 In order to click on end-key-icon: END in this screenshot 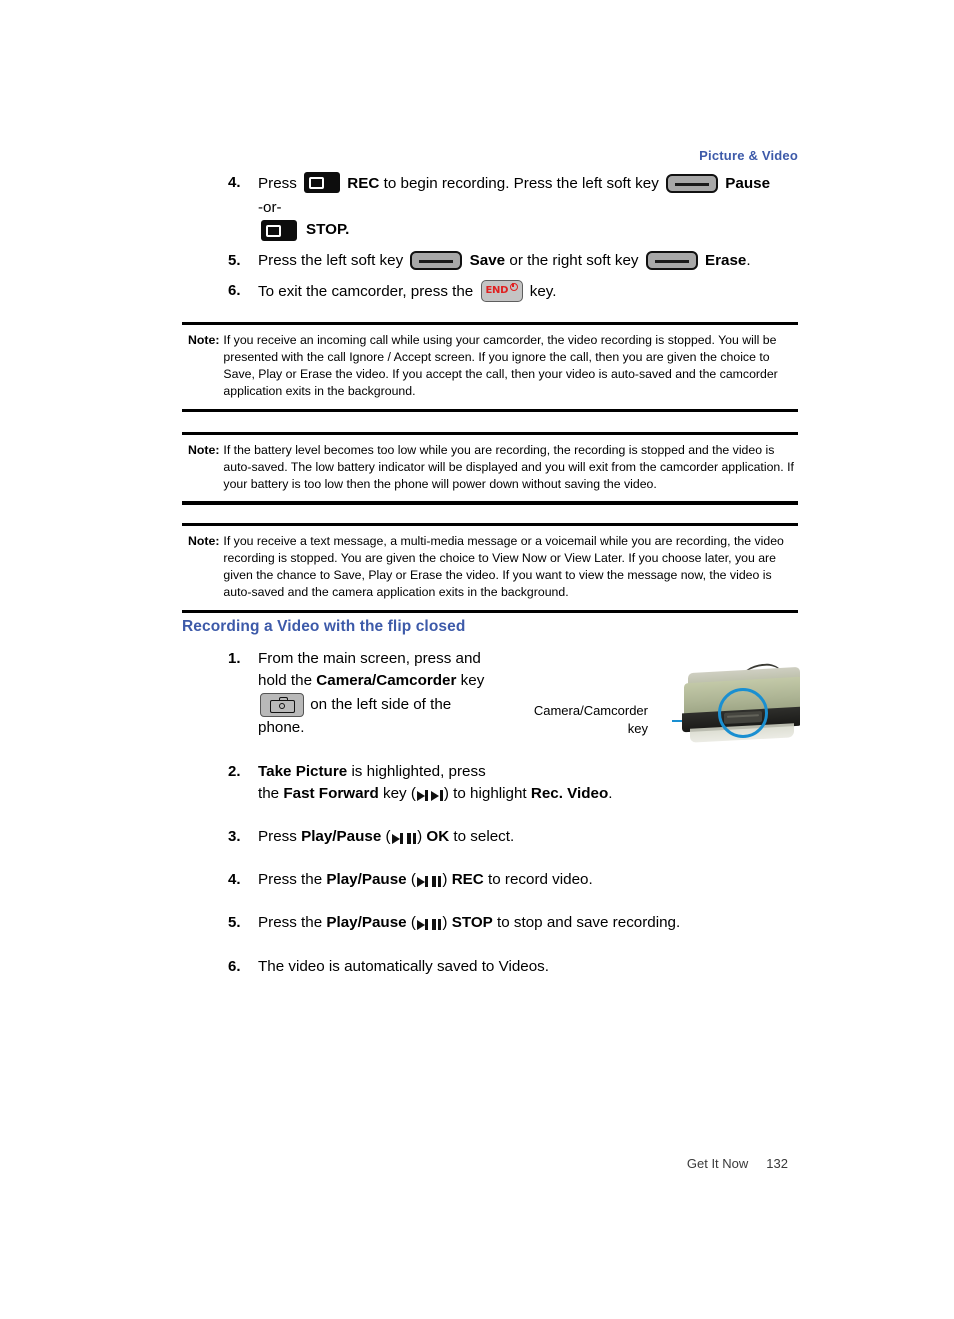, I will do `click(501, 291)`.